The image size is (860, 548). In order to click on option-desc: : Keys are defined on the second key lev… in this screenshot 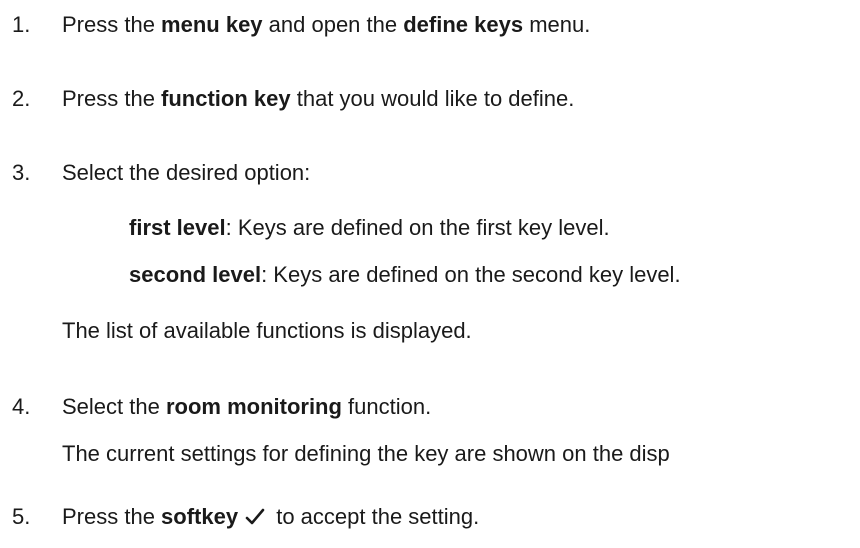, I will do `click(471, 274)`.